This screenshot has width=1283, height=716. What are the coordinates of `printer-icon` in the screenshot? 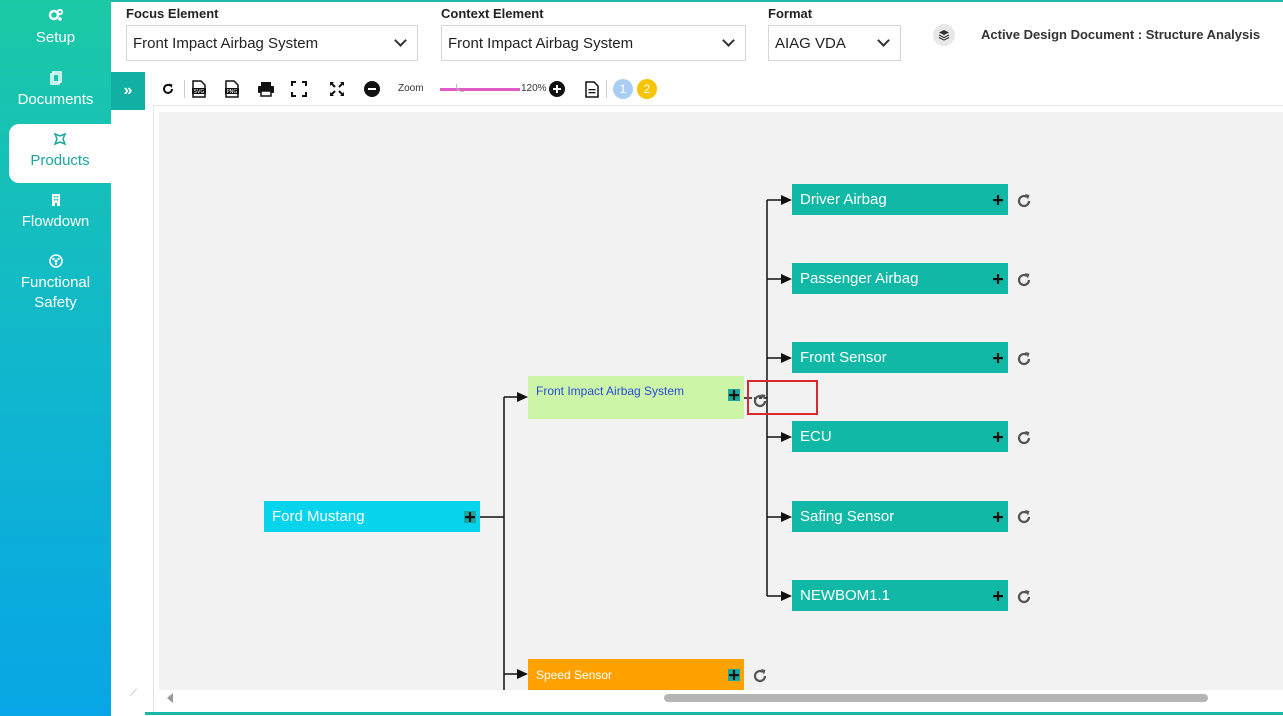 It's located at (266, 89).